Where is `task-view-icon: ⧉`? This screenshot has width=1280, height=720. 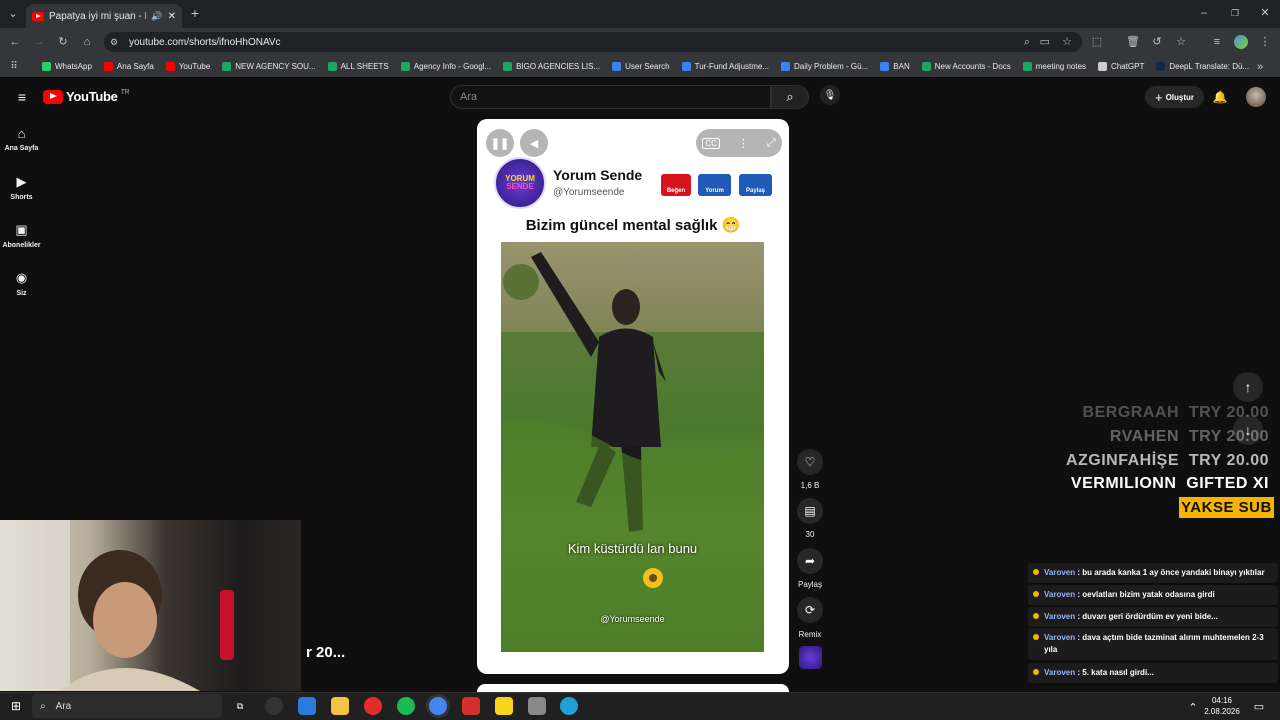 task-view-icon: ⧉ is located at coordinates (240, 706).